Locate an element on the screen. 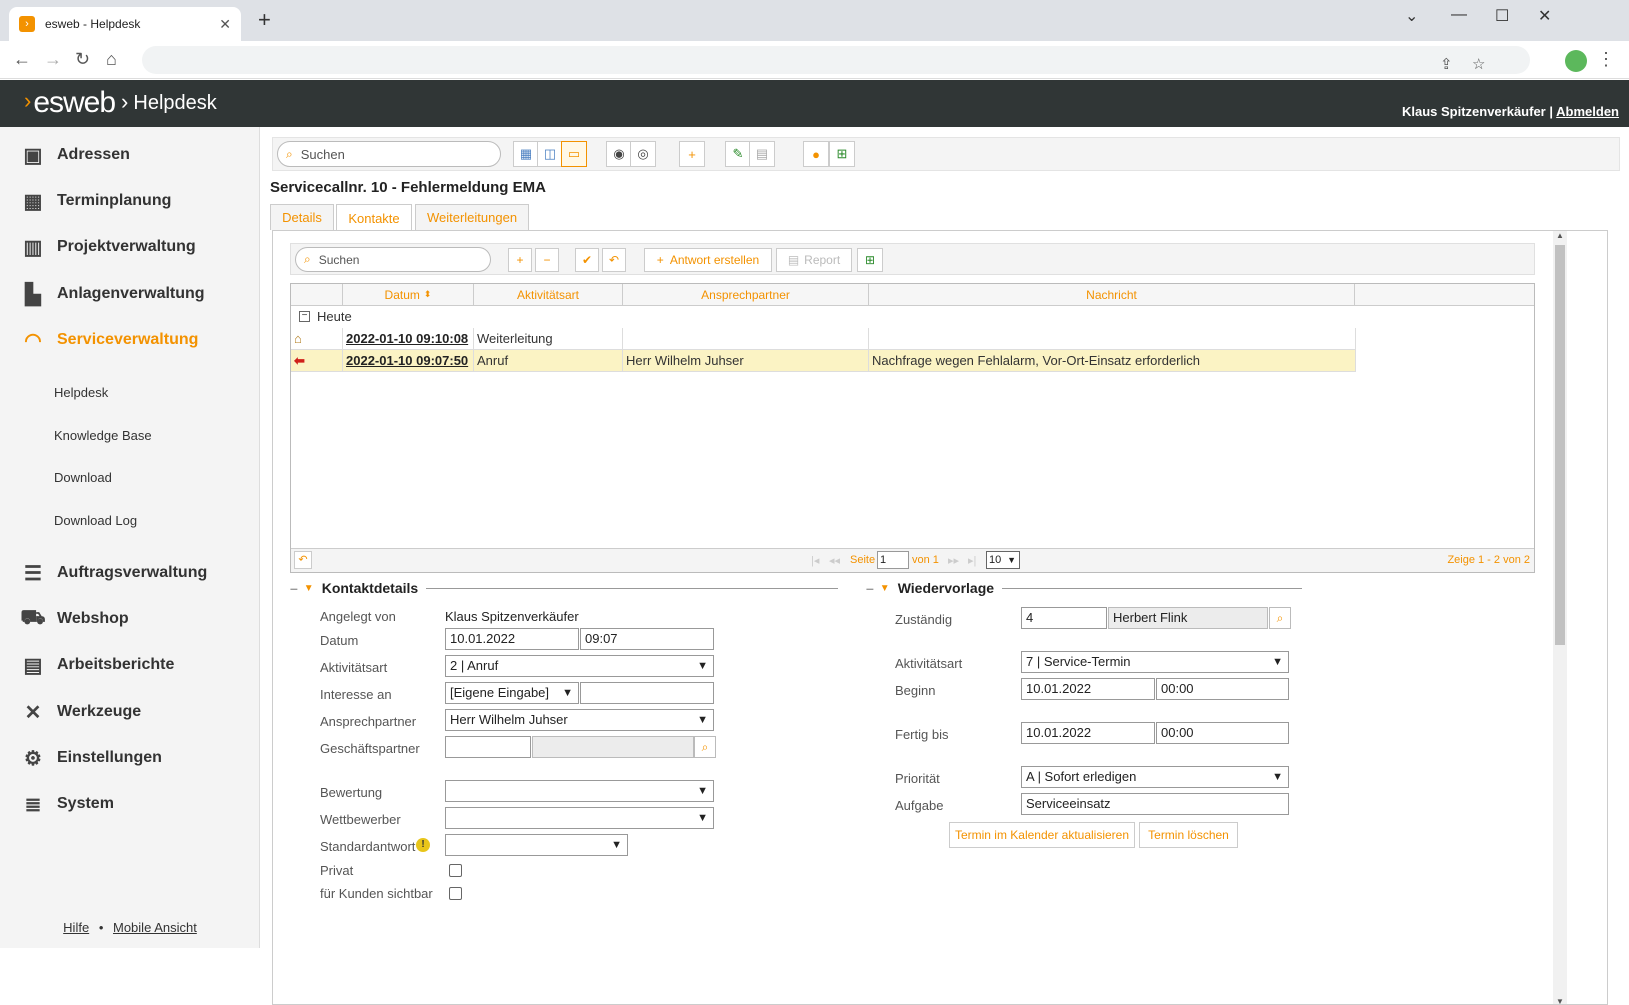  scroll-up-icon: ▲ is located at coordinates (1560, 235).